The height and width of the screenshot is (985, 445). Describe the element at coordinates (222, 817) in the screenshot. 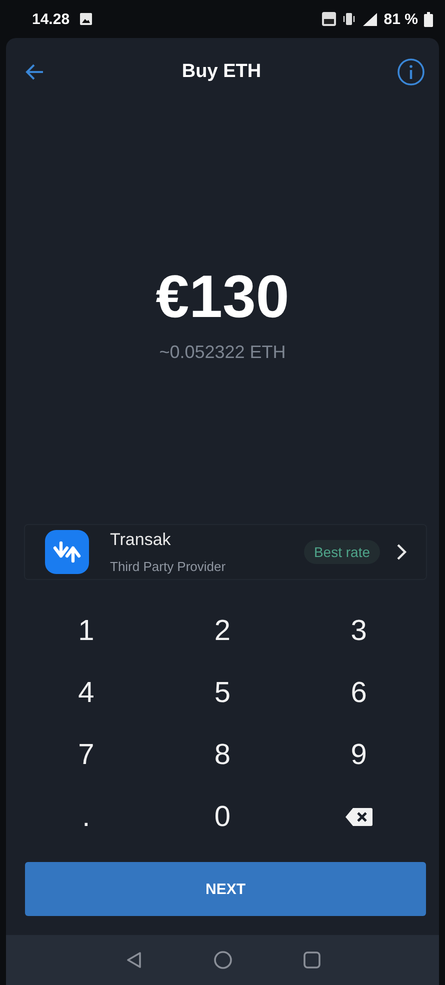

I see `keypad-key: 0` at that location.